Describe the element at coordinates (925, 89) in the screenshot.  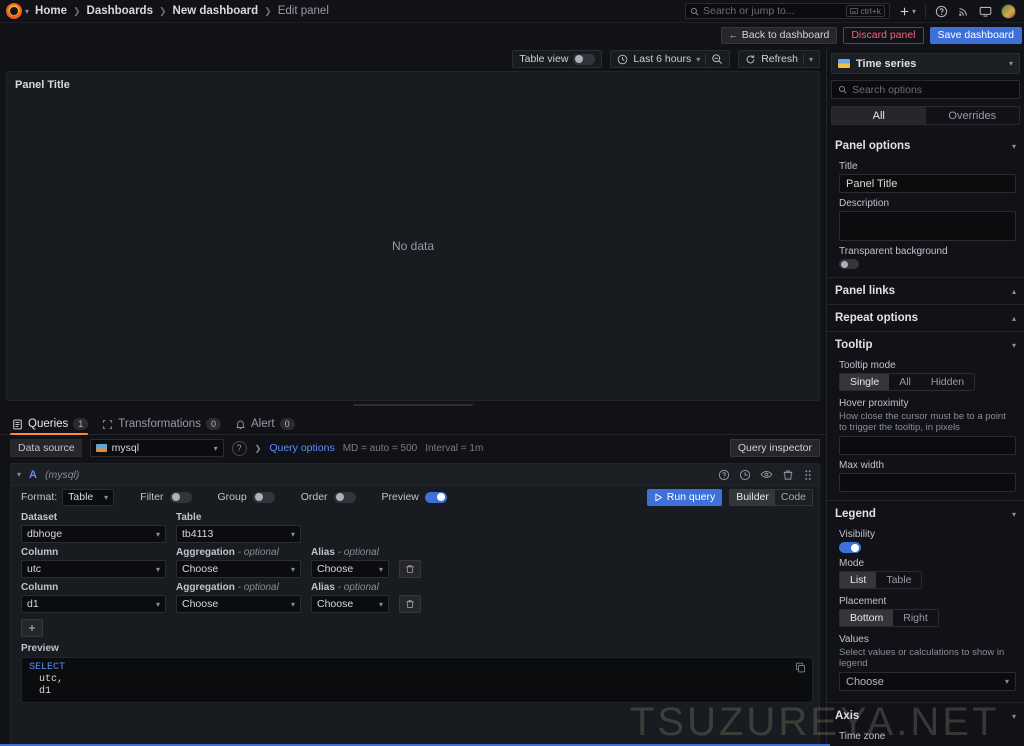
I see `options-search-input: Search options` at that location.